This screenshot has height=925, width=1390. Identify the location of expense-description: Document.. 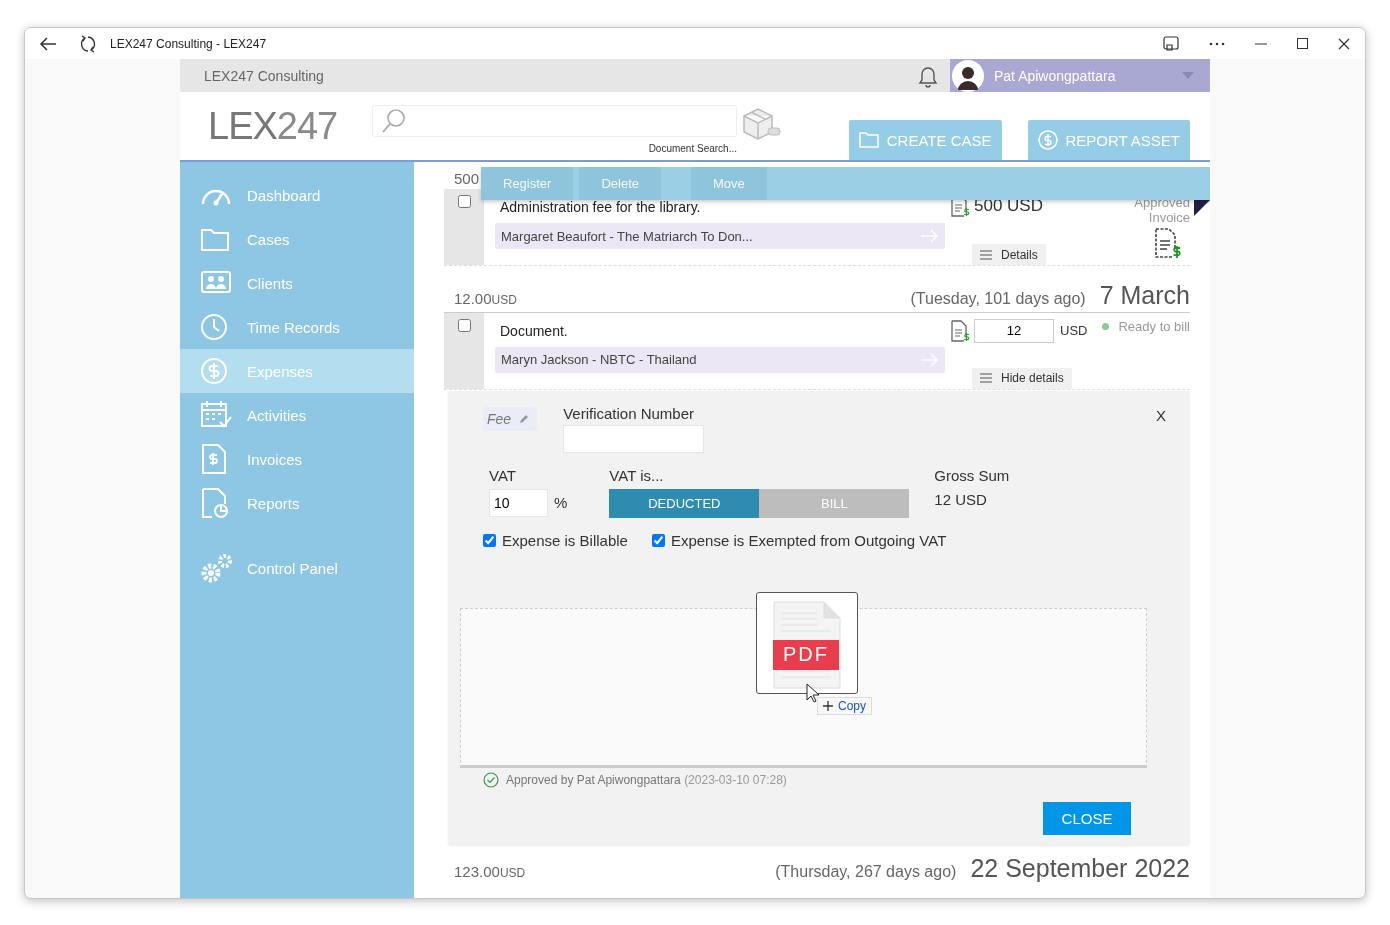
(534, 330).